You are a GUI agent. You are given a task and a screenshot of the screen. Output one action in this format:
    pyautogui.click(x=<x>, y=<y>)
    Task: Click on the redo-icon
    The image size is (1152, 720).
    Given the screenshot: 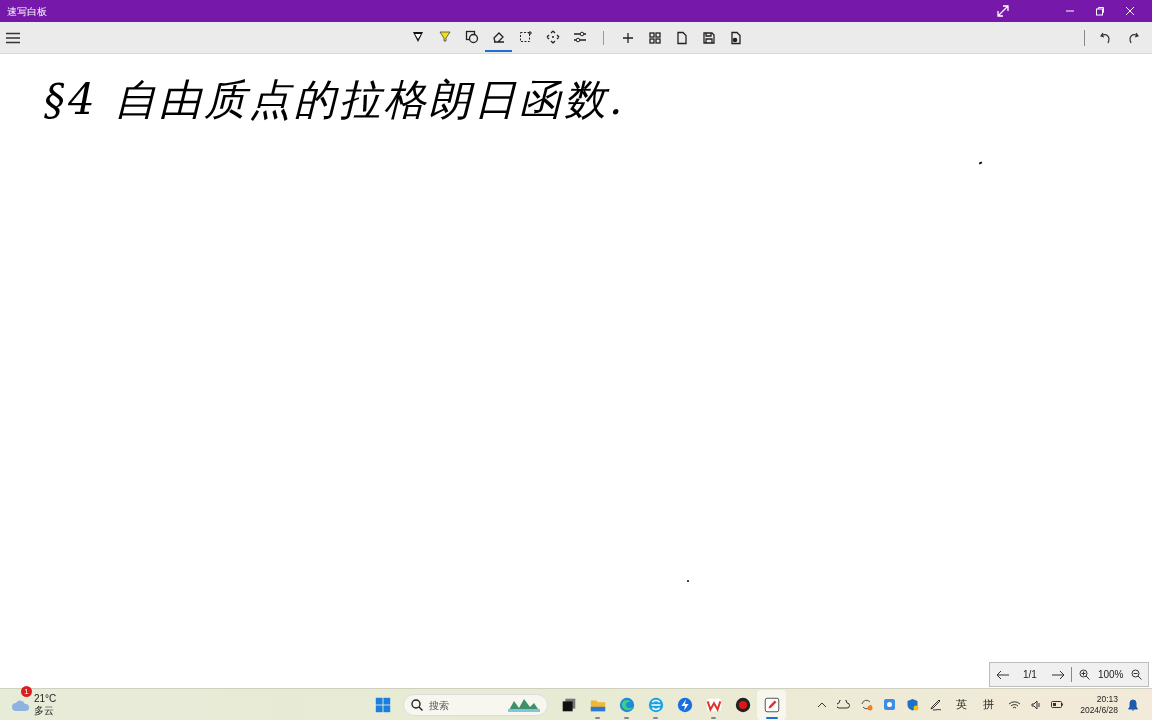 What is the action you would take?
    pyautogui.click(x=1133, y=37)
    